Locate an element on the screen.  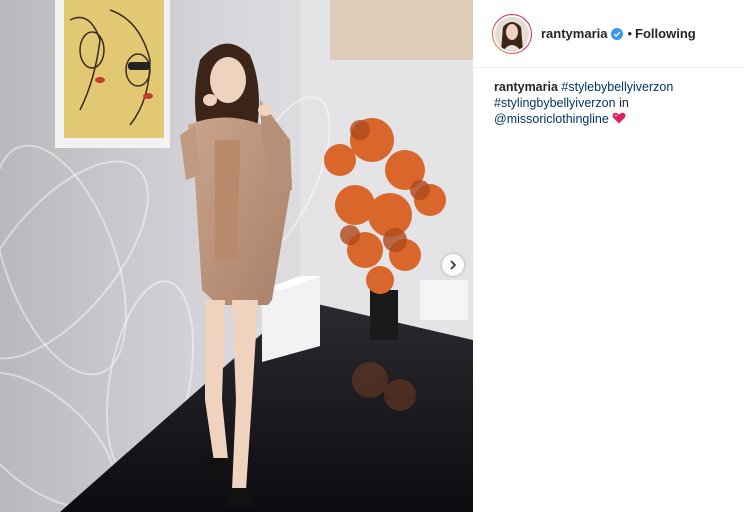
avatar is located at coordinates (512, 33).